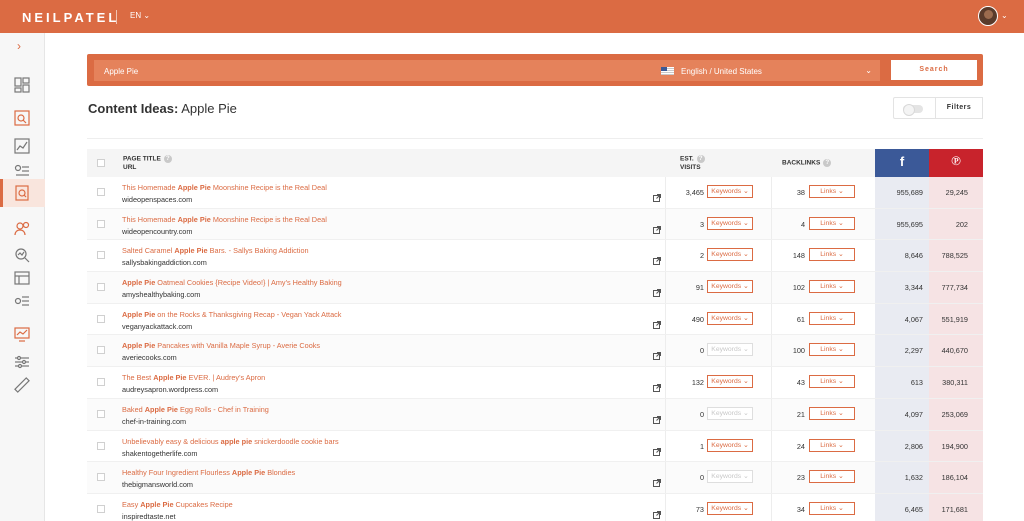 The height and width of the screenshot is (521, 1024). I want to click on language-switcher: EN ⌄, so click(140, 15).